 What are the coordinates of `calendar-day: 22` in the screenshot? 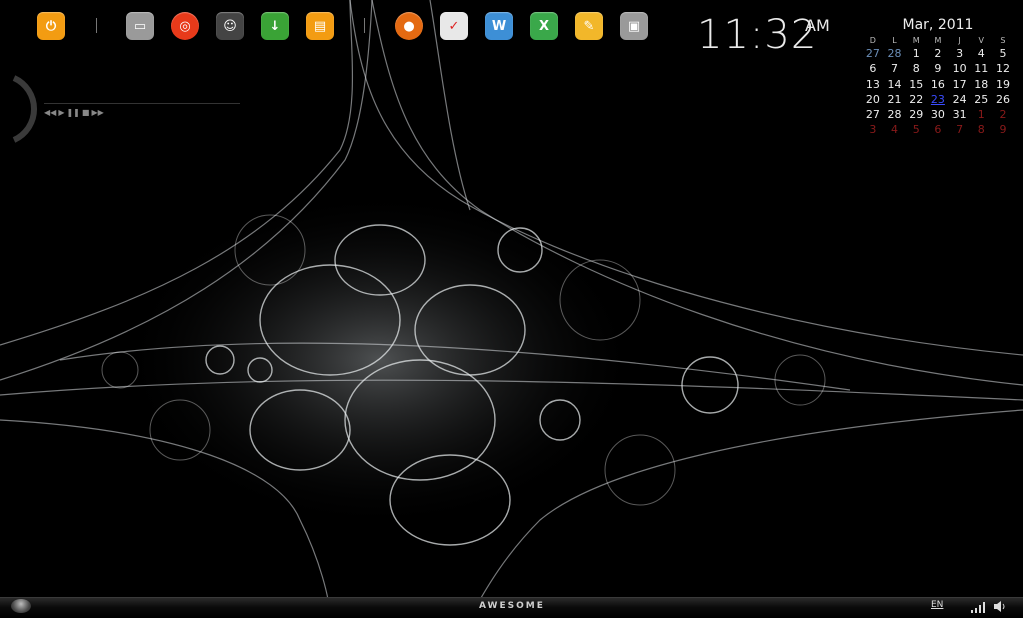 It's located at (916, 99).